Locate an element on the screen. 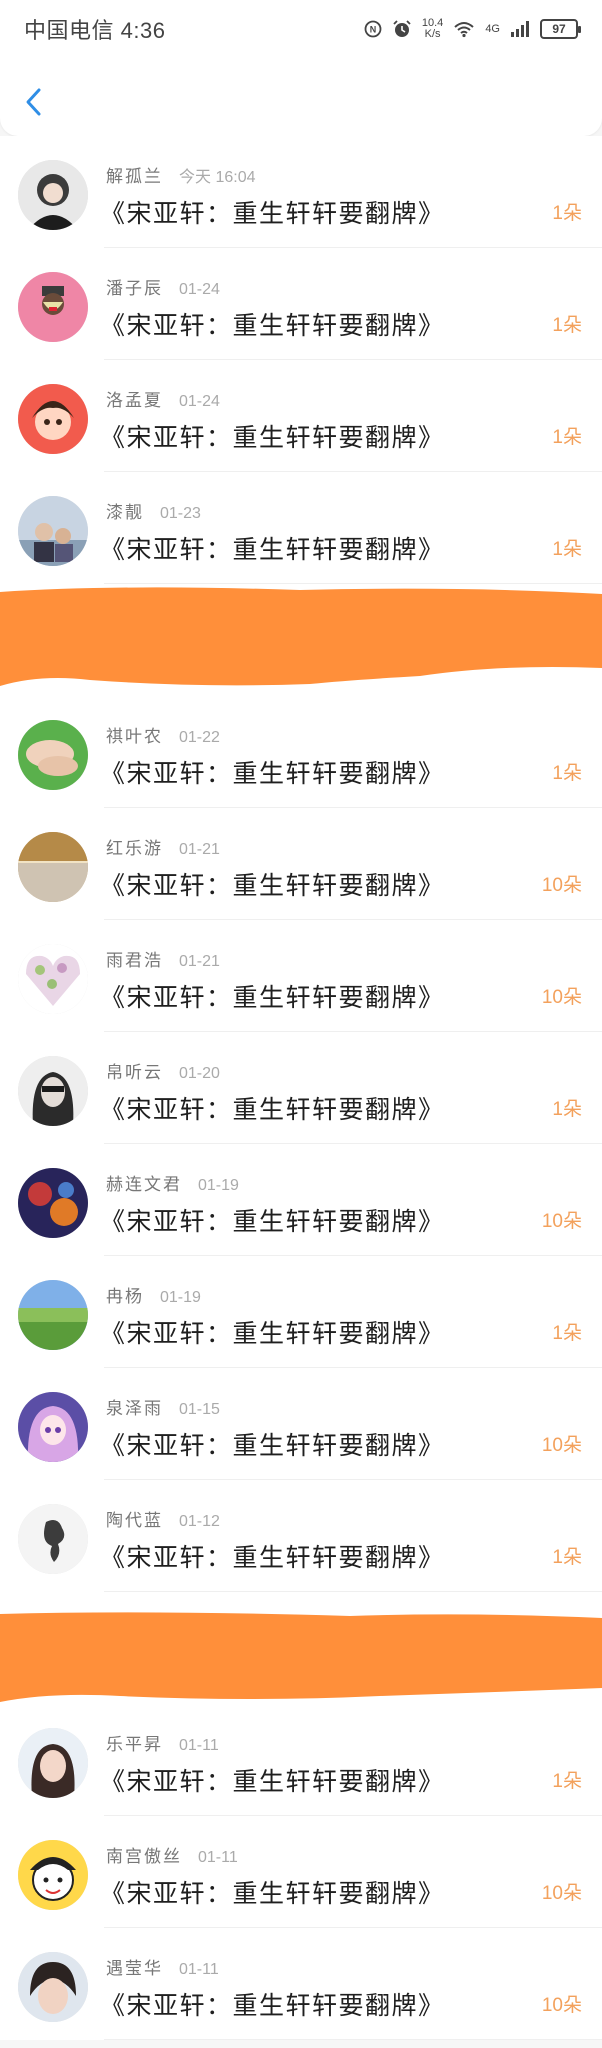  network-type: 4G is located at coordinates (492, 28).